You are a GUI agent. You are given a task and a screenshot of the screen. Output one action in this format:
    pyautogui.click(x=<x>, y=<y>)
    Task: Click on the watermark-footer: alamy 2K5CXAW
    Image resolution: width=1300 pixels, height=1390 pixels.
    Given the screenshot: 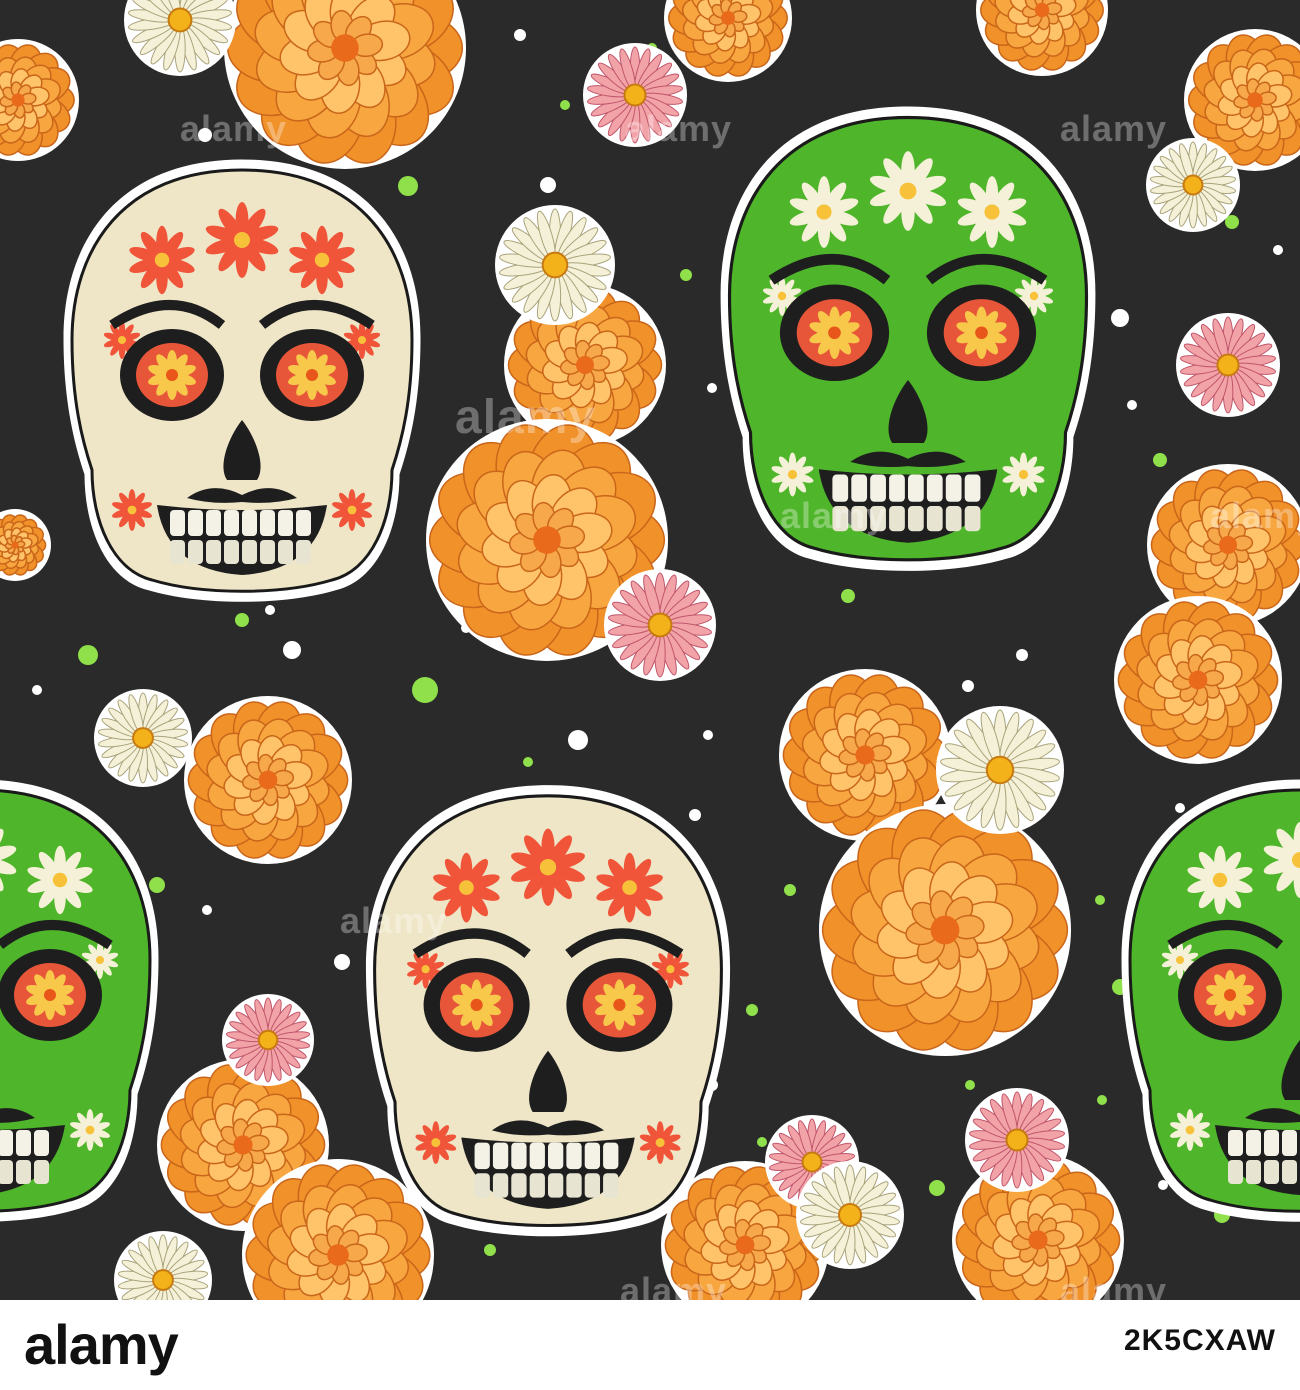 What is the action you would take?
    pyautogui.click(x=650, y=1345)
    